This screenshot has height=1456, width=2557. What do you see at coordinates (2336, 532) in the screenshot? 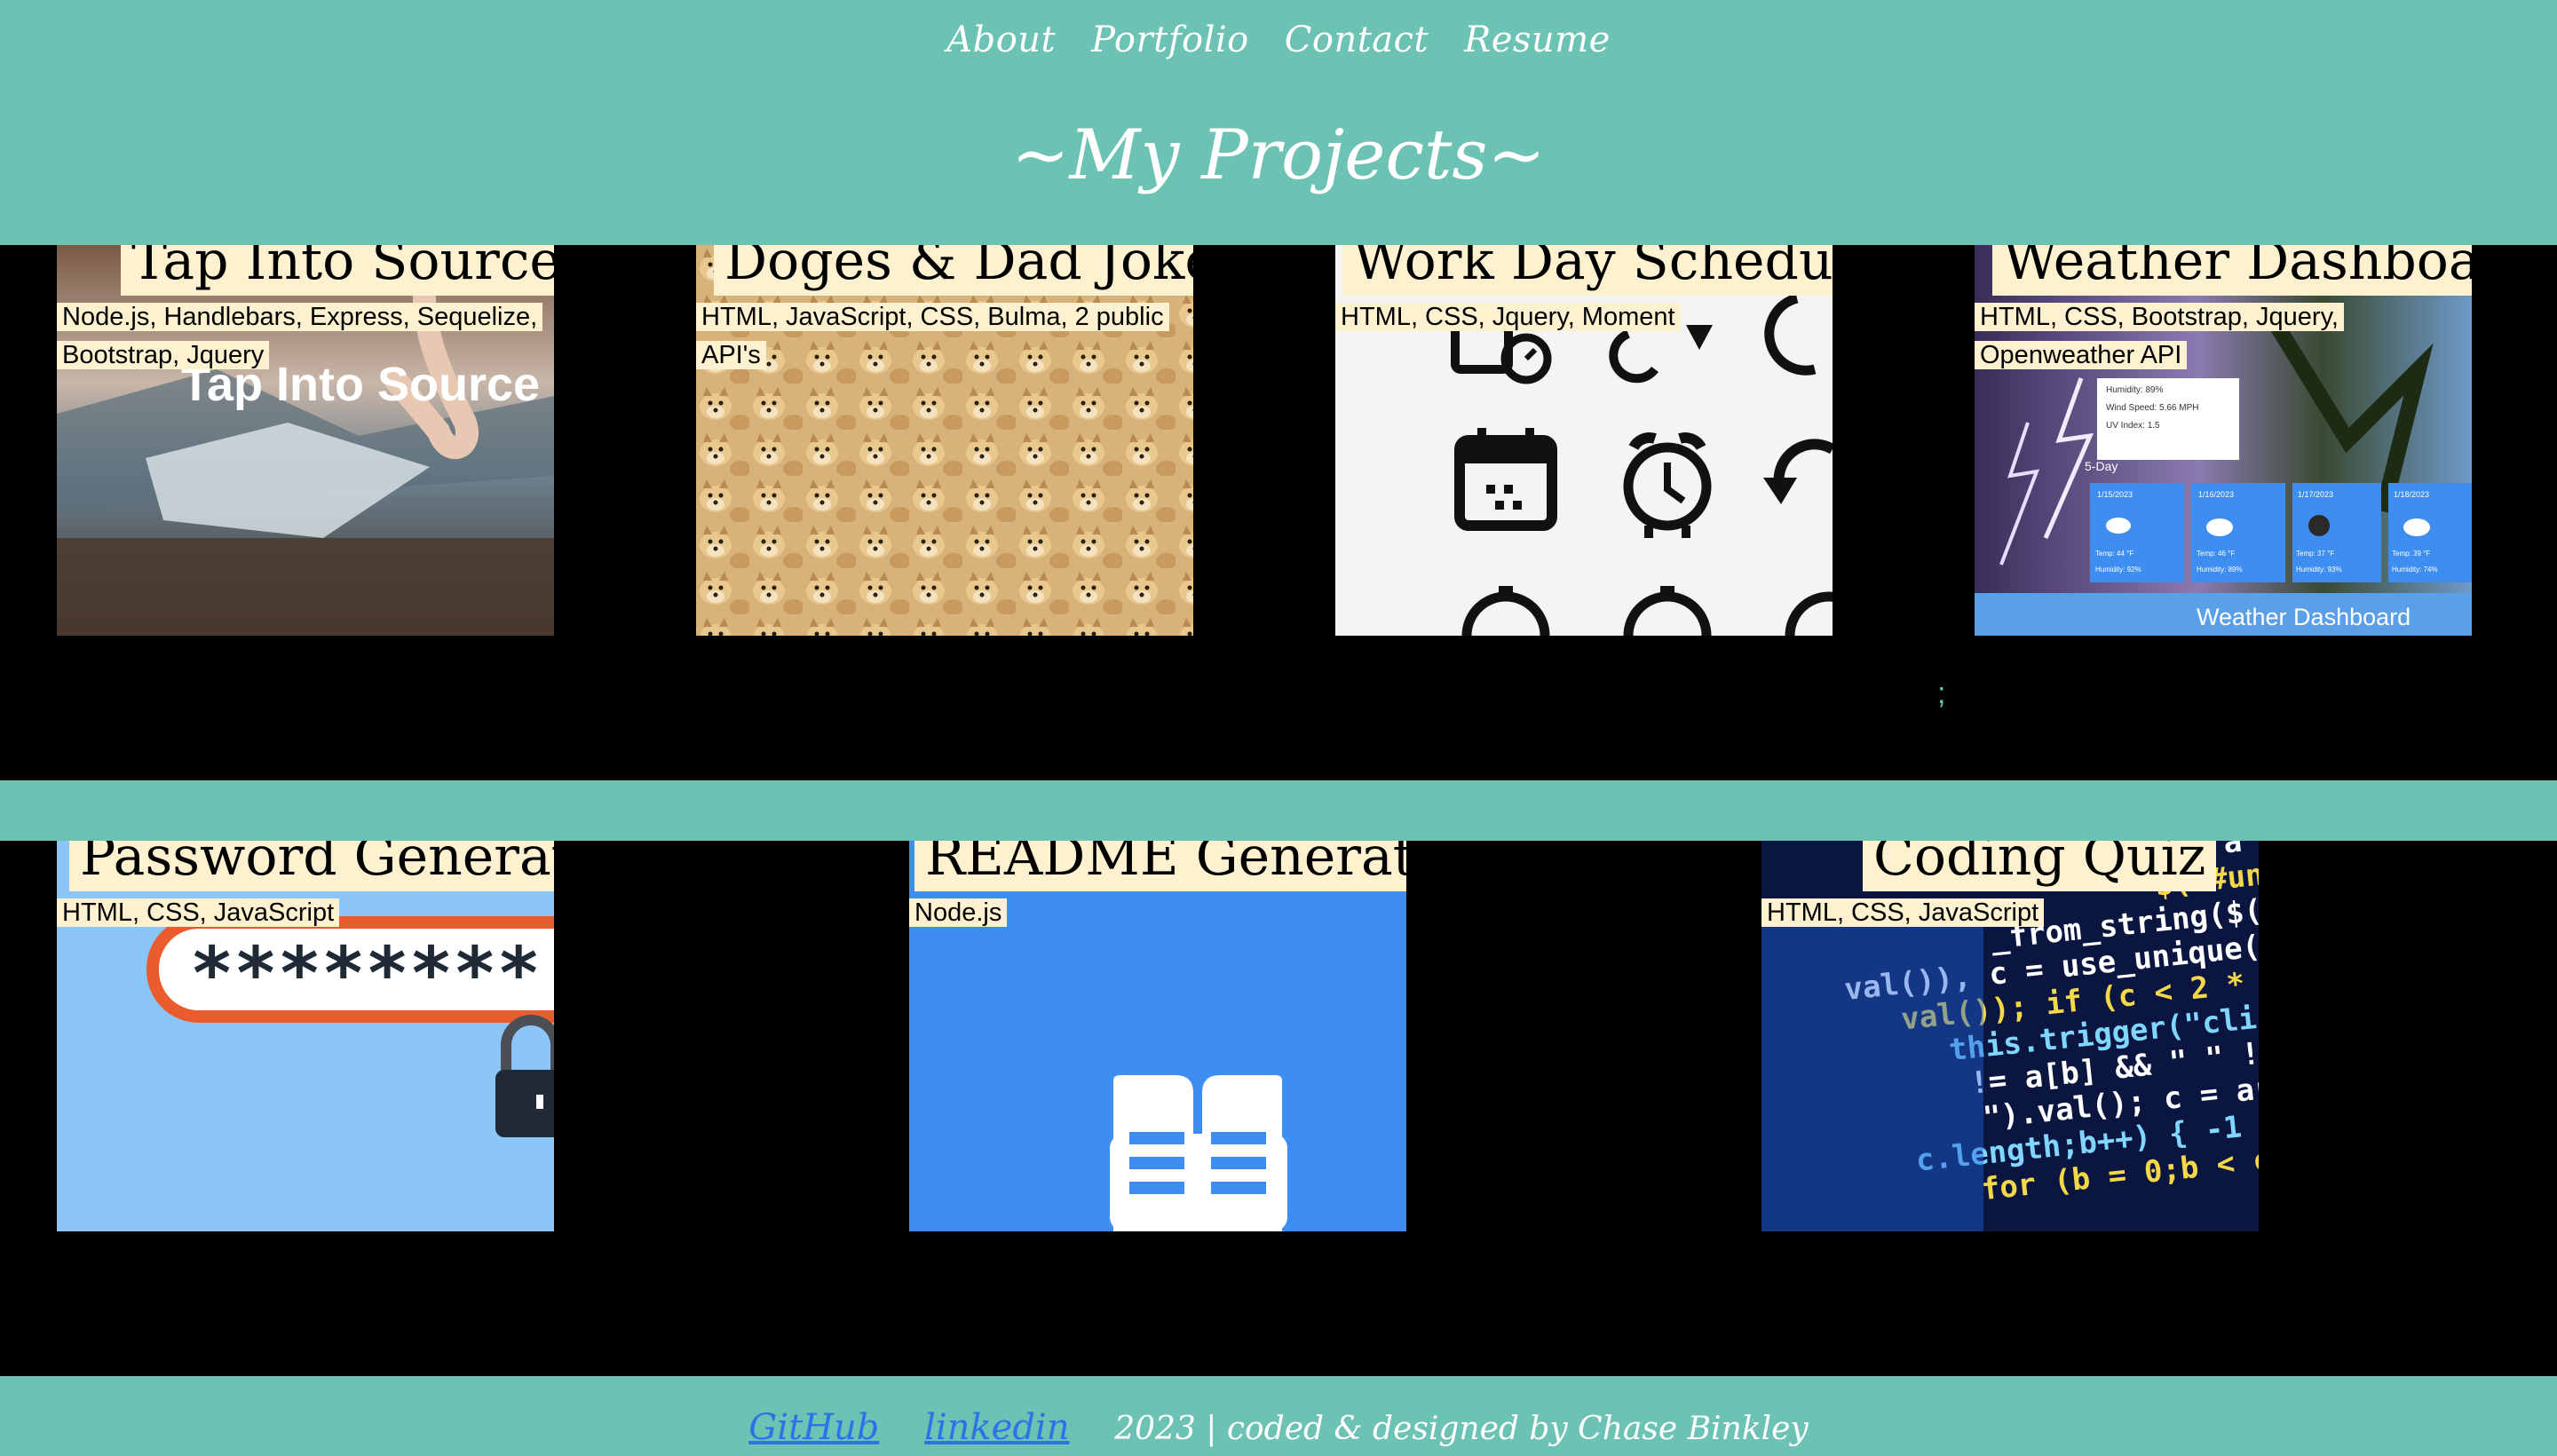
I see `forecast-day-card: 1/17/2023 Temp: 37 °F Humidity: 93%` at bounding box center [2336, 532].